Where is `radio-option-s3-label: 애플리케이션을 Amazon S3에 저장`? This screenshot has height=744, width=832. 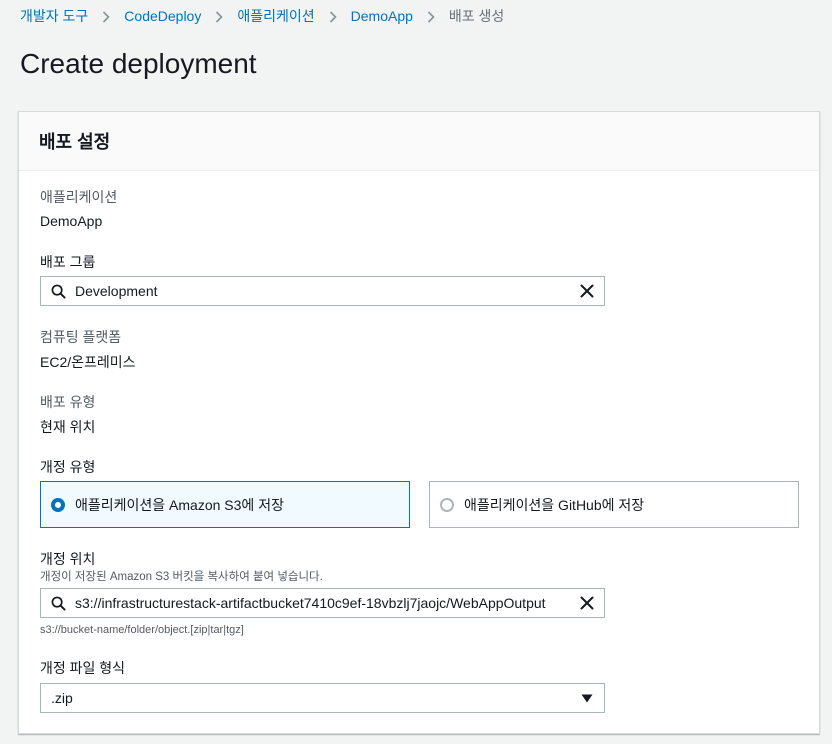
radio-option-s3-label: 애플리케이션을 Amazon S3에 저장 is located at coordinates (179, 504).